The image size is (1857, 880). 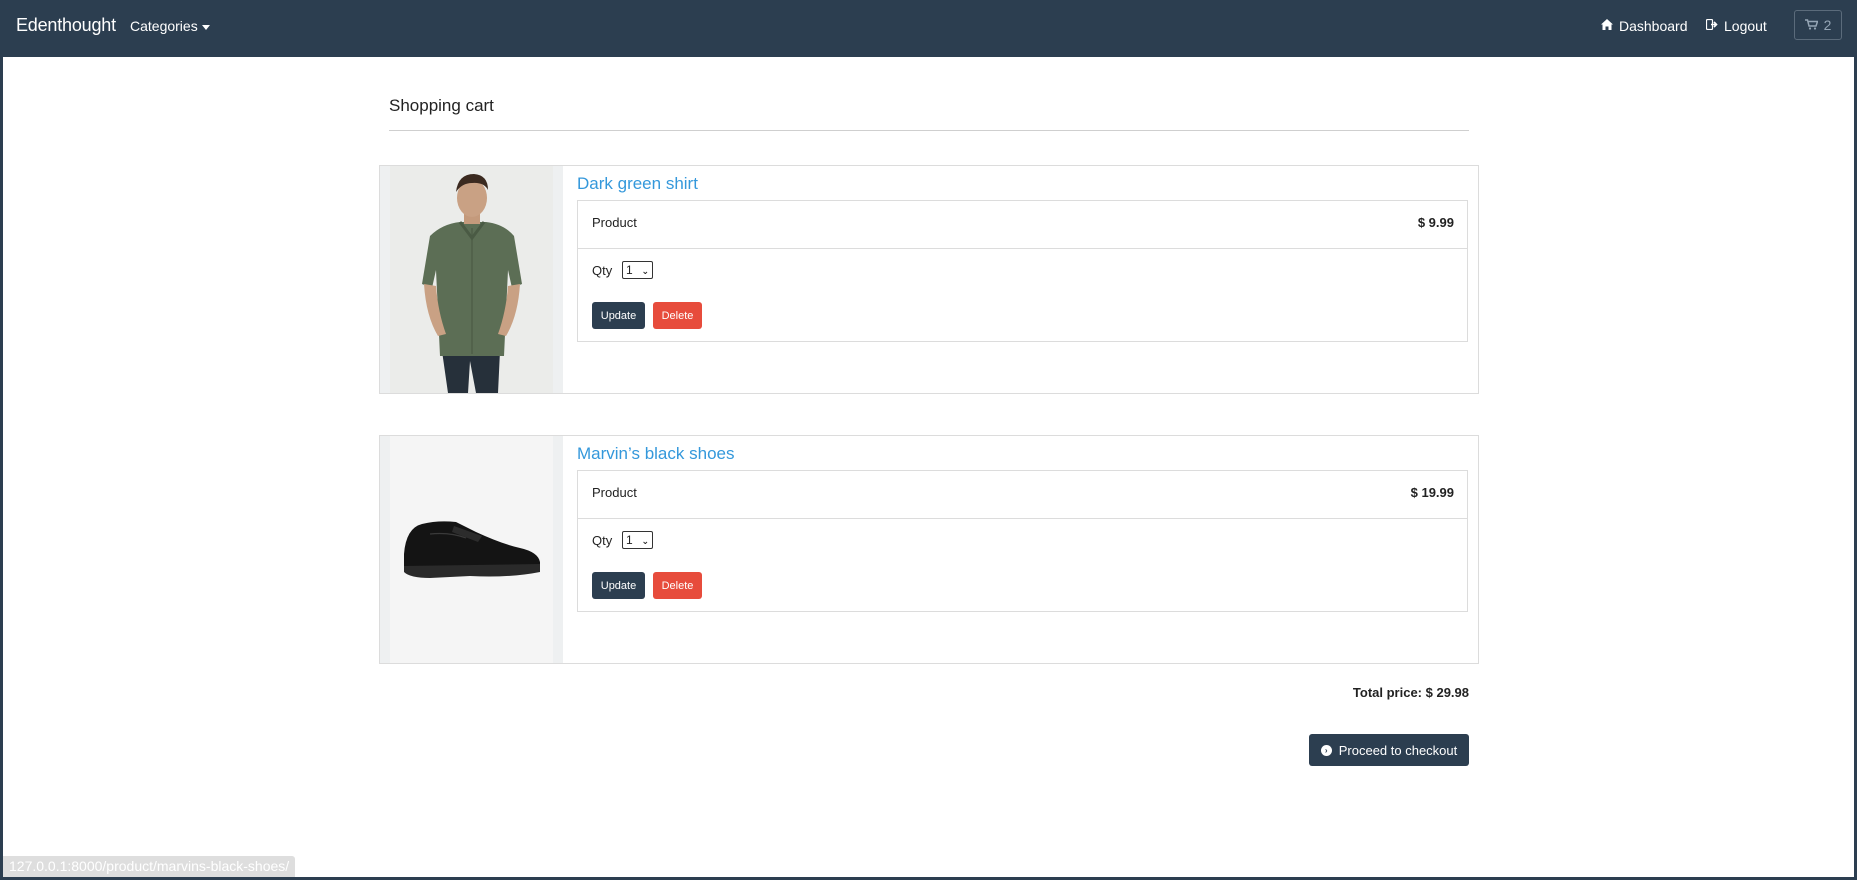 What do you see at coordinates (1410, 692) in the screenshot?
I see `total-price: Total price: $ 29.98` at bounding box center [1410, 692].